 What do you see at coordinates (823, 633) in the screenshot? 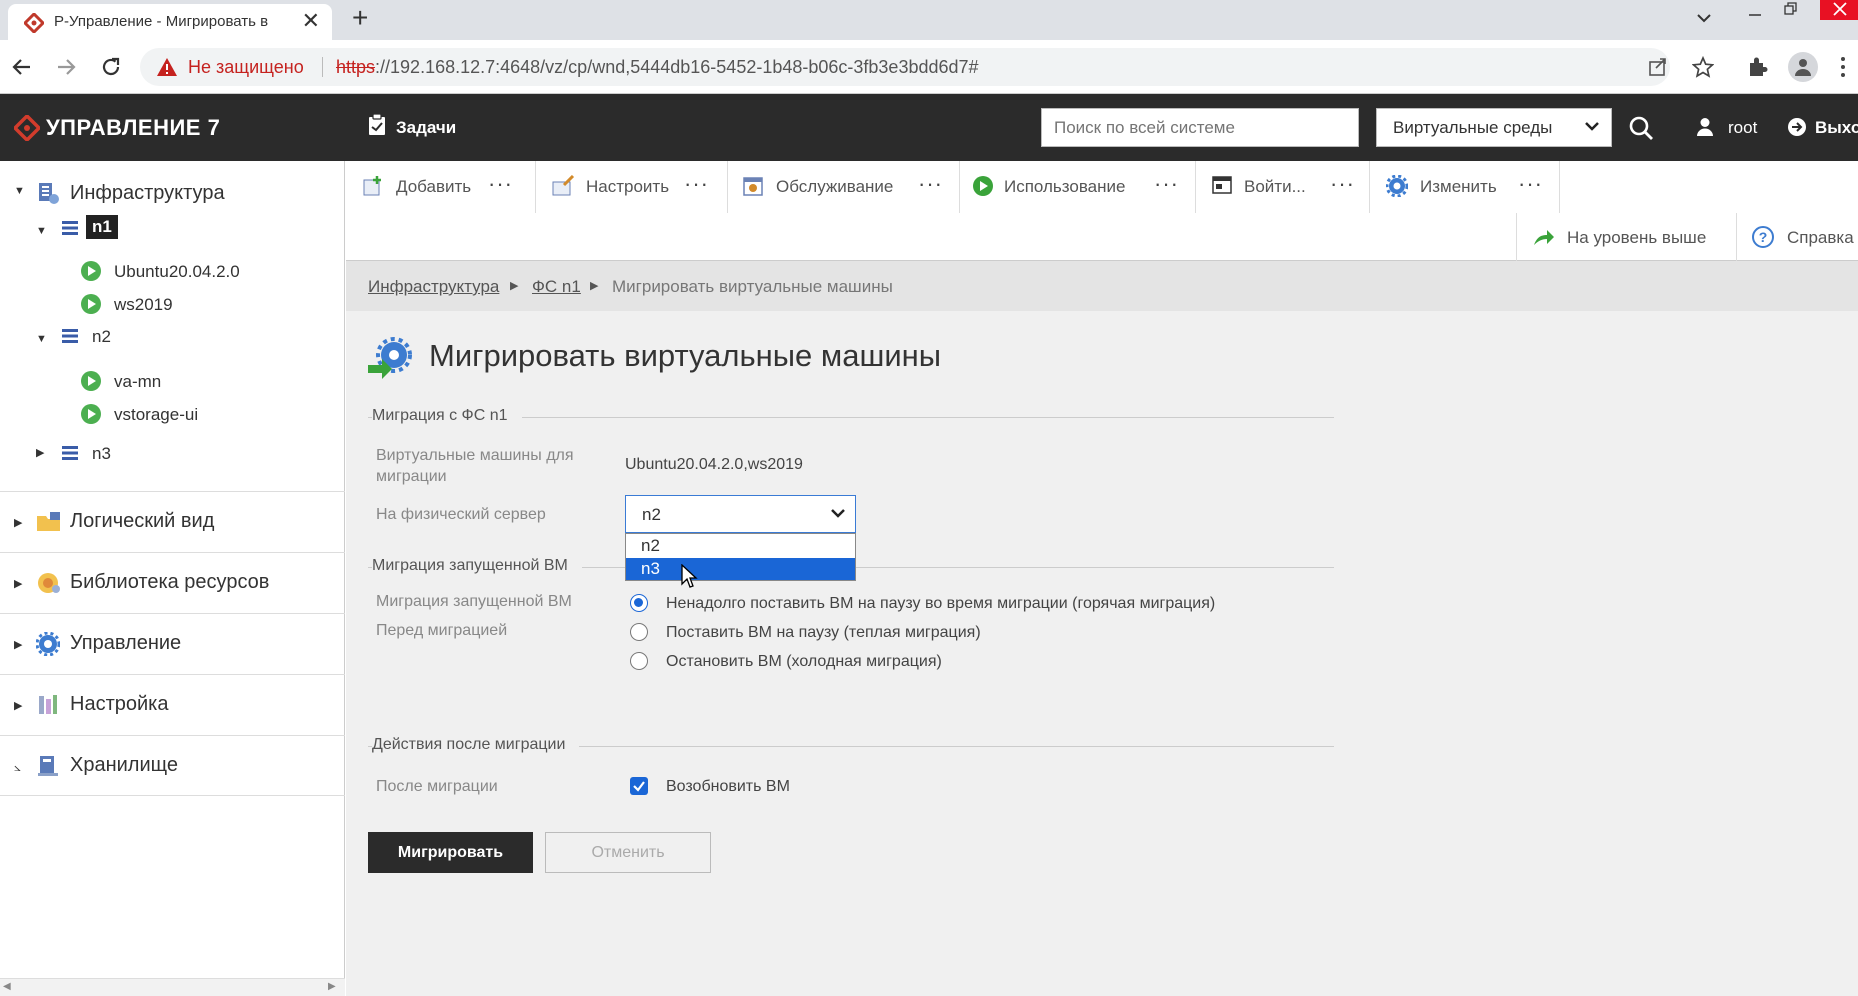
I see `warm-migration-label: Поставить ВМ на паузу (теплая миграция)` at bounding box center [823, 633].